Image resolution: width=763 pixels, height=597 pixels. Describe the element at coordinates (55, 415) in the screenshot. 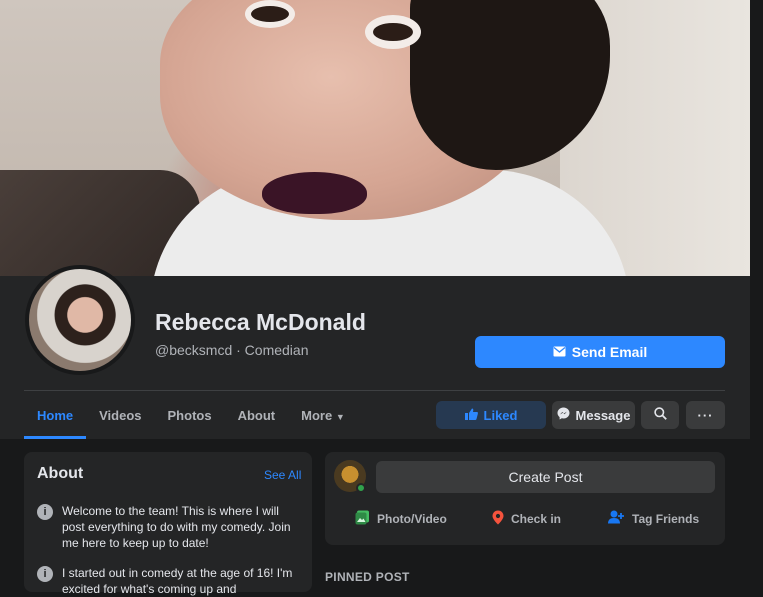

I see `tab-home: Home` at that location.